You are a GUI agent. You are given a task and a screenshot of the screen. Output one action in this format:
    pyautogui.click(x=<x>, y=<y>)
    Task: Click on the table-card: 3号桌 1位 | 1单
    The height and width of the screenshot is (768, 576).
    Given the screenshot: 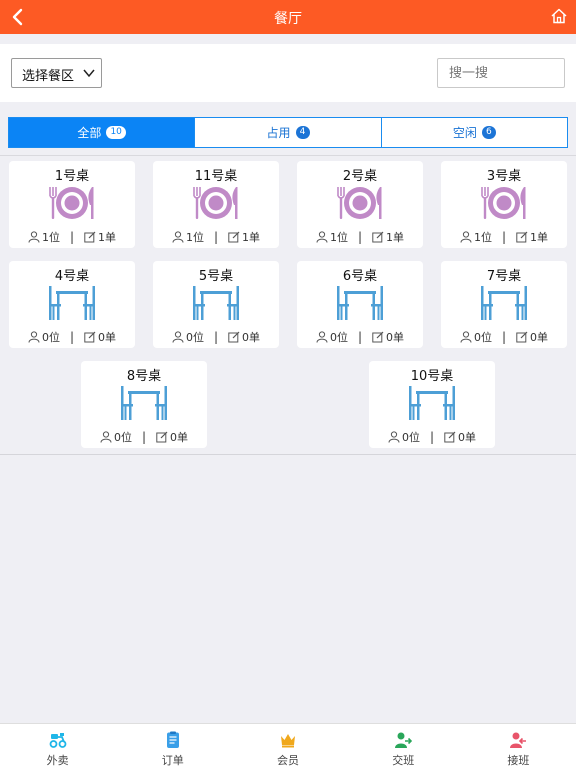 What is the action you would take?
    pyautogui.click(x=504, y=204)
    